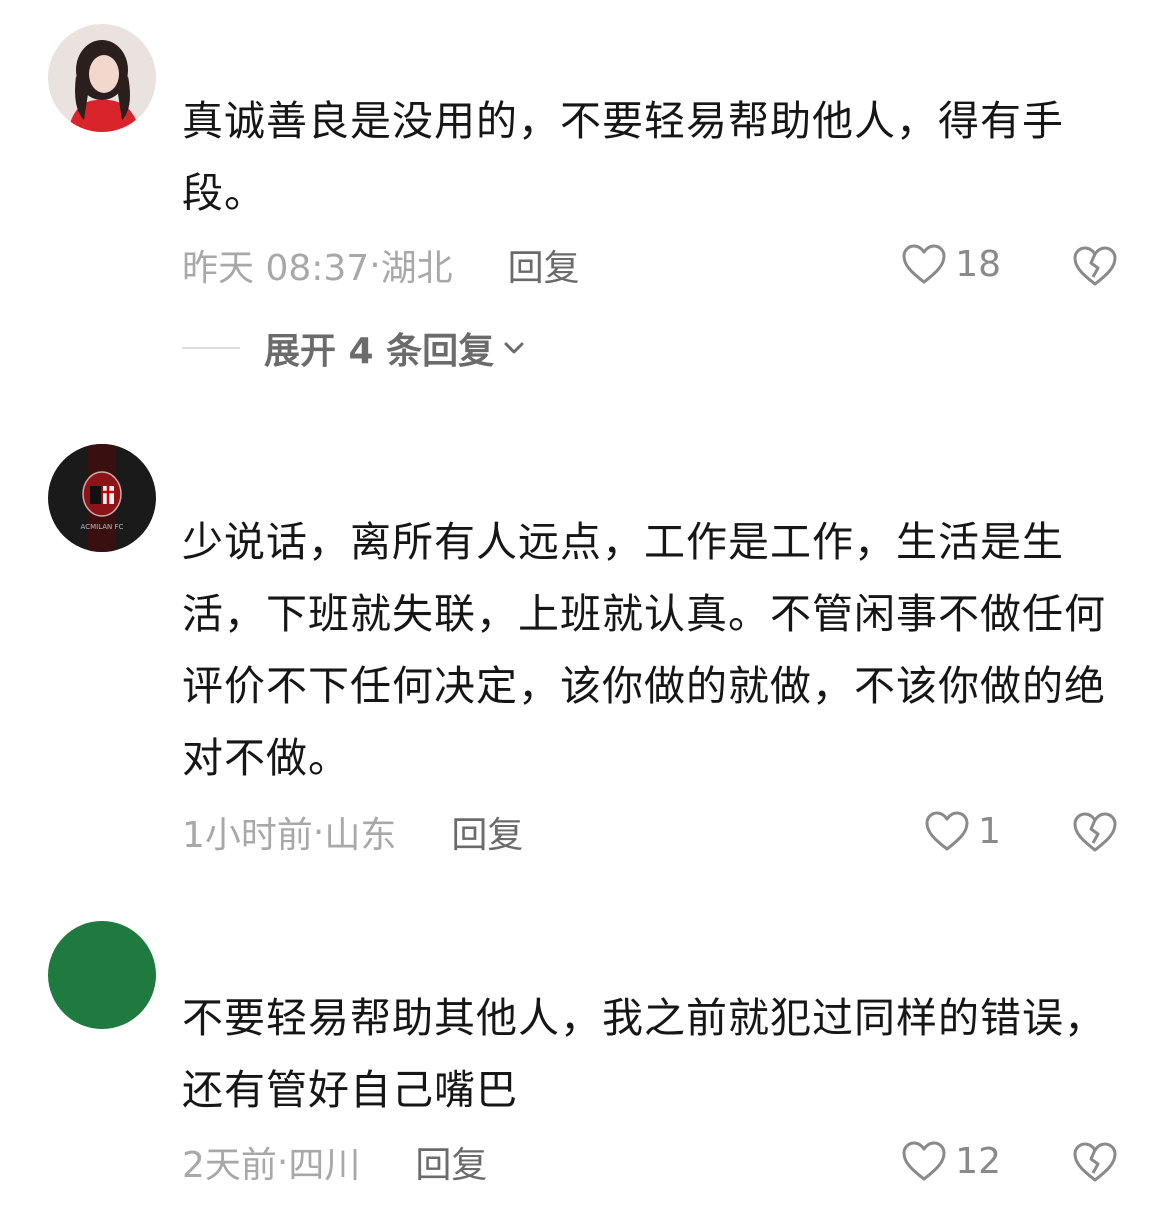 This screenshot has width=1169, height=1221. I want to click on comment-location: 湖北, so click(416, 268).